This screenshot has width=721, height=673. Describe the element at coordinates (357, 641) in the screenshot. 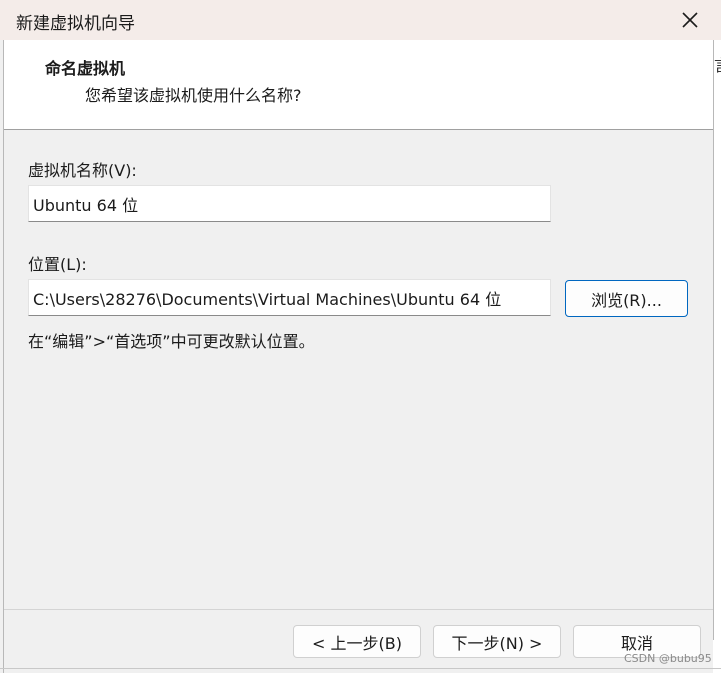

I see `back-button: < 上一步(B)` at that location.